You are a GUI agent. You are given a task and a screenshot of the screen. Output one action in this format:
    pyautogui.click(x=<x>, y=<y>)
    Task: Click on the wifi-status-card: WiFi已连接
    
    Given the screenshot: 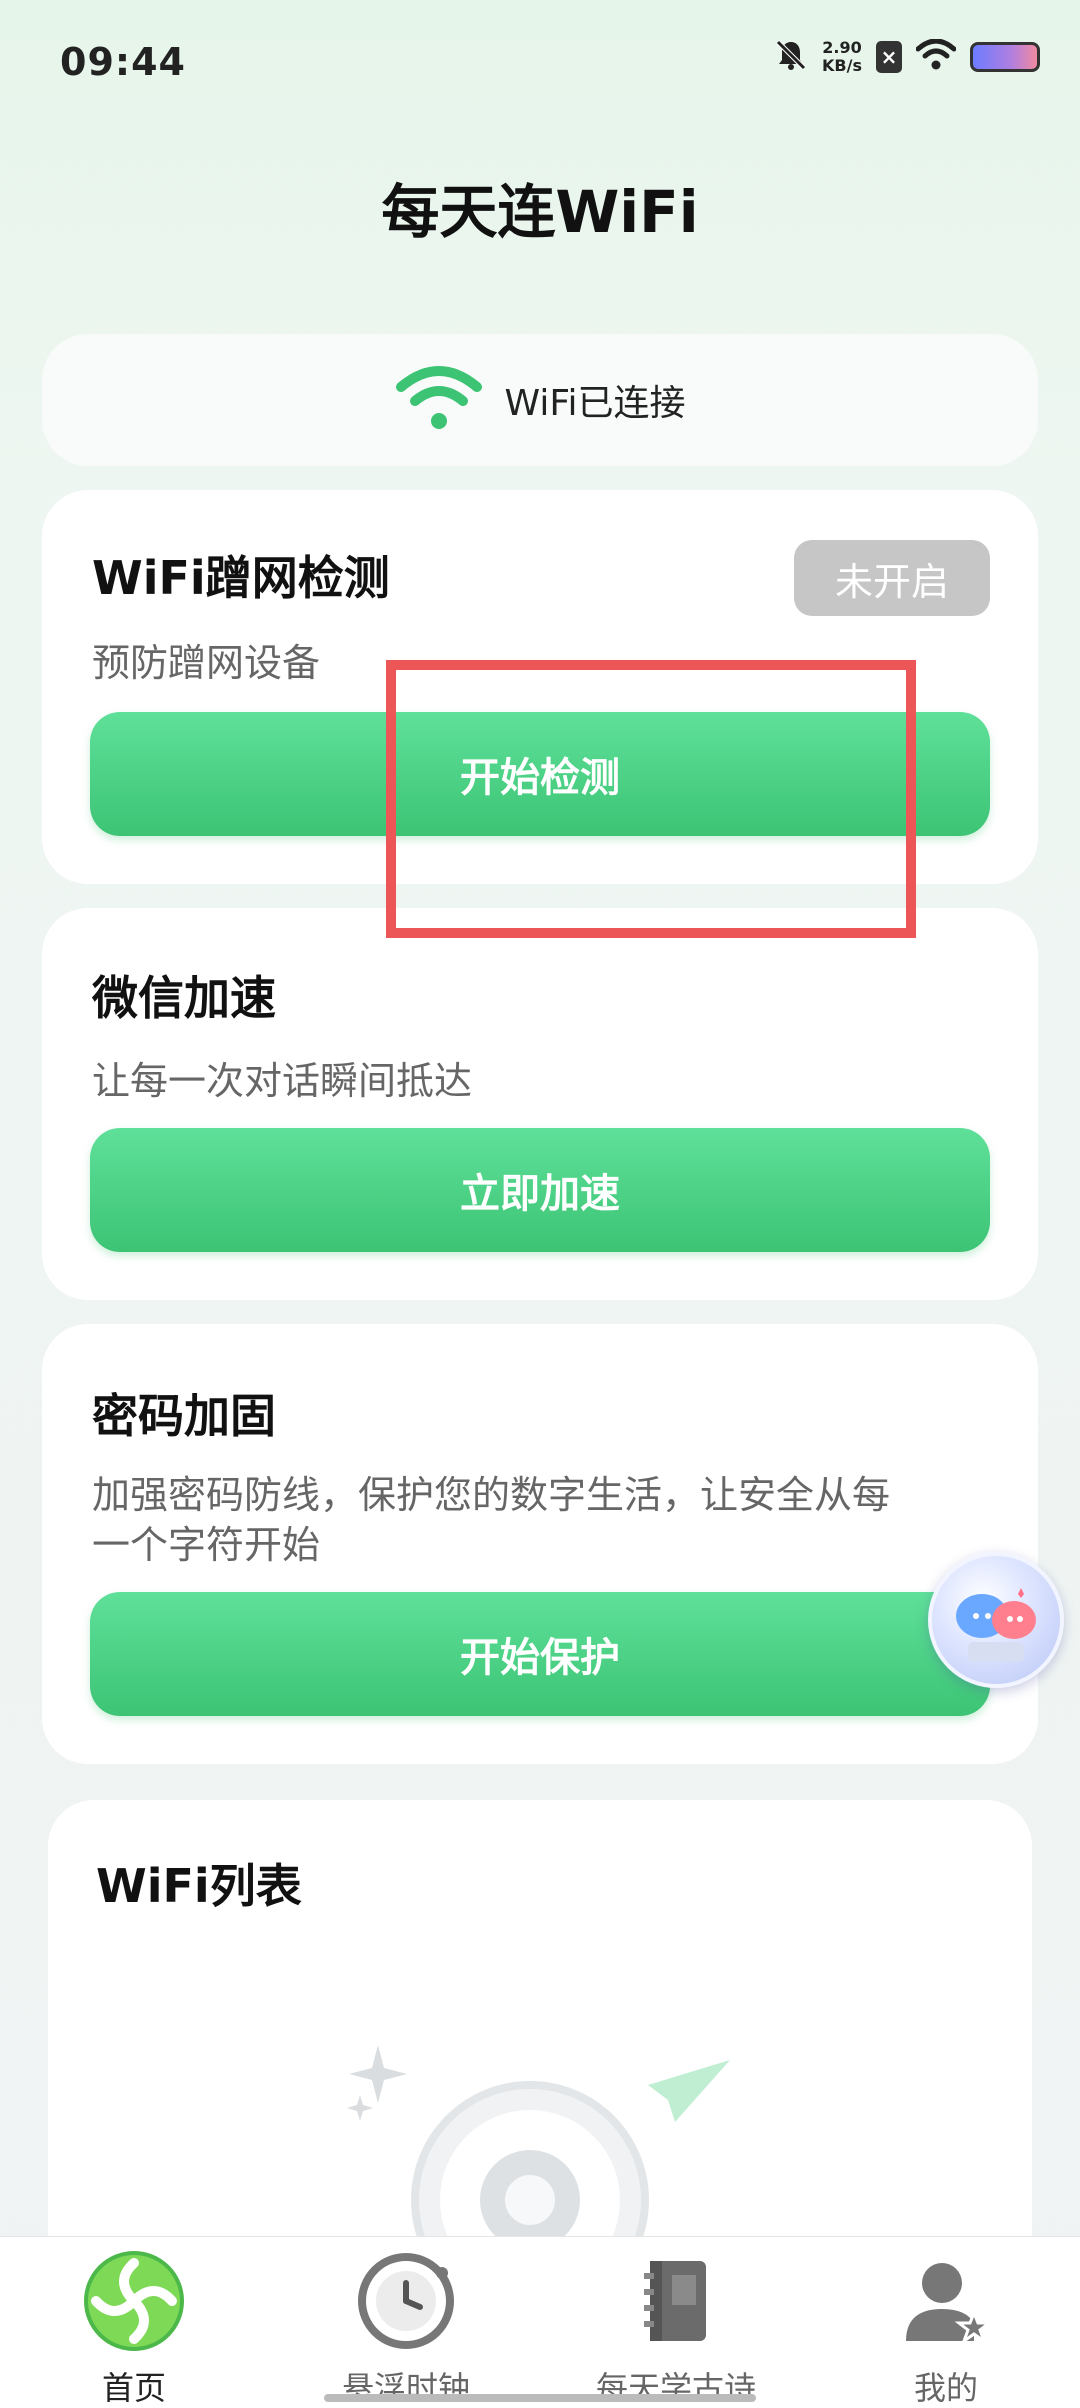 What is the action you would take?
    pyautogui.click(x=540, y=400)
    